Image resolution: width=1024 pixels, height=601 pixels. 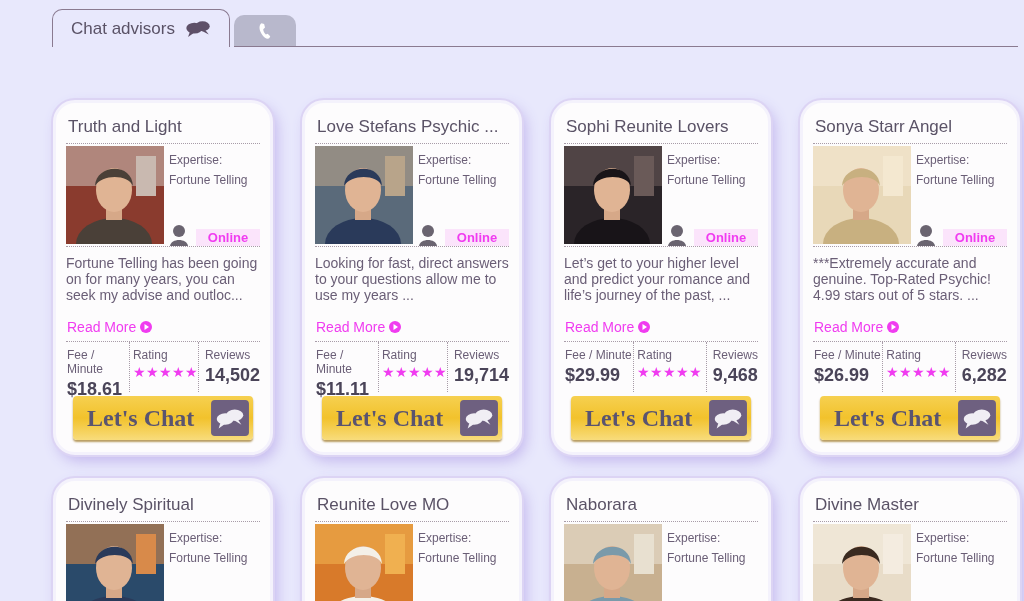 I want to click on phone-icon, so click(x=264, y=30).